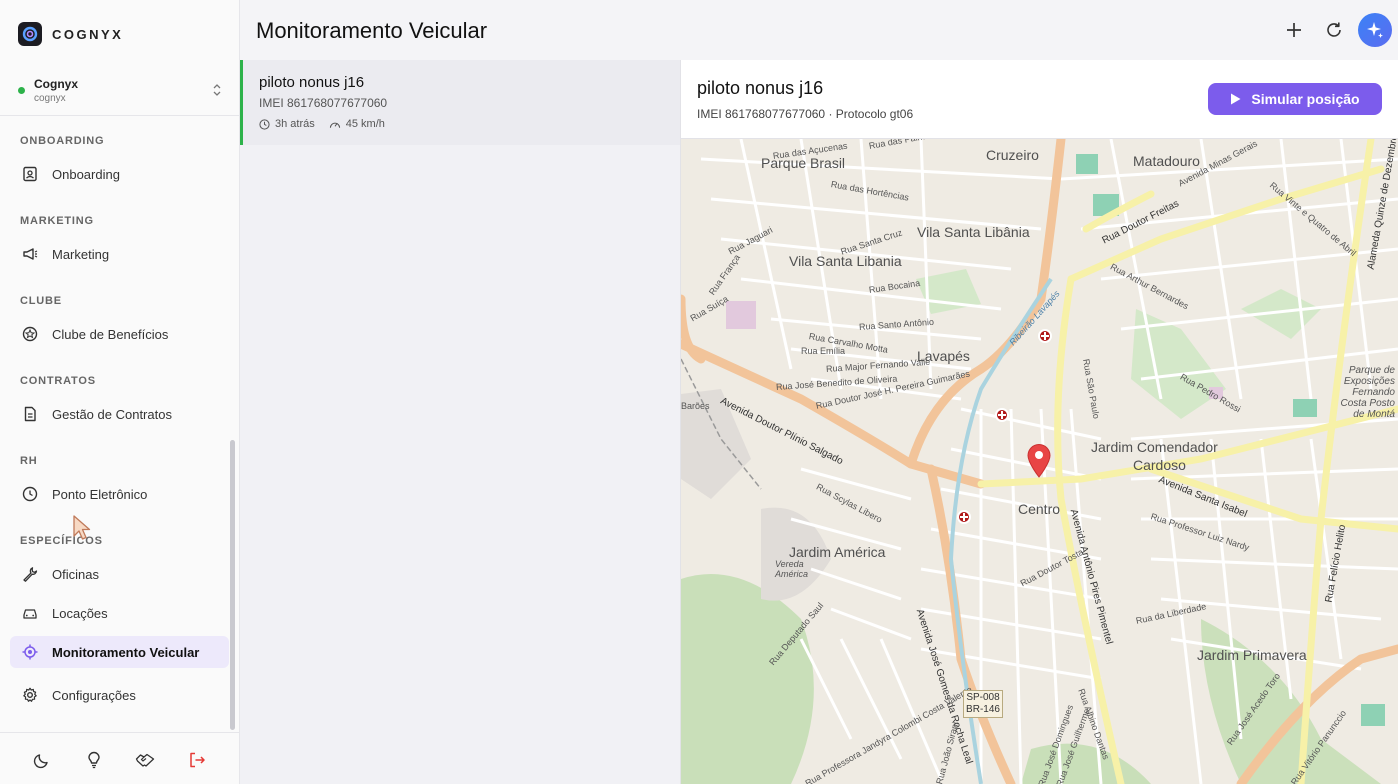 This screenshot has height=784, width=1398. What do you see at coordinates (30, 174) in the screenshot?
I see `id-badge-icon` at bounding box center [30, 174].